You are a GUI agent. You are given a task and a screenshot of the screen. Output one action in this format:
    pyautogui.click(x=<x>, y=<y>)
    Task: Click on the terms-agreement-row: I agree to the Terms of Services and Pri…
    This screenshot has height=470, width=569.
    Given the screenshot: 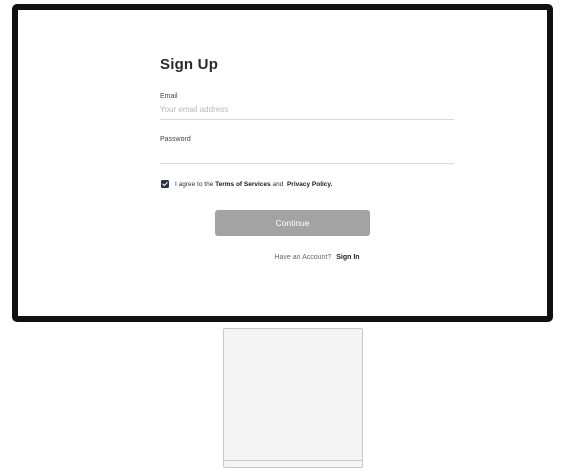 What is the action you would take?
    pyautogui.click(x=307, y=184)
    